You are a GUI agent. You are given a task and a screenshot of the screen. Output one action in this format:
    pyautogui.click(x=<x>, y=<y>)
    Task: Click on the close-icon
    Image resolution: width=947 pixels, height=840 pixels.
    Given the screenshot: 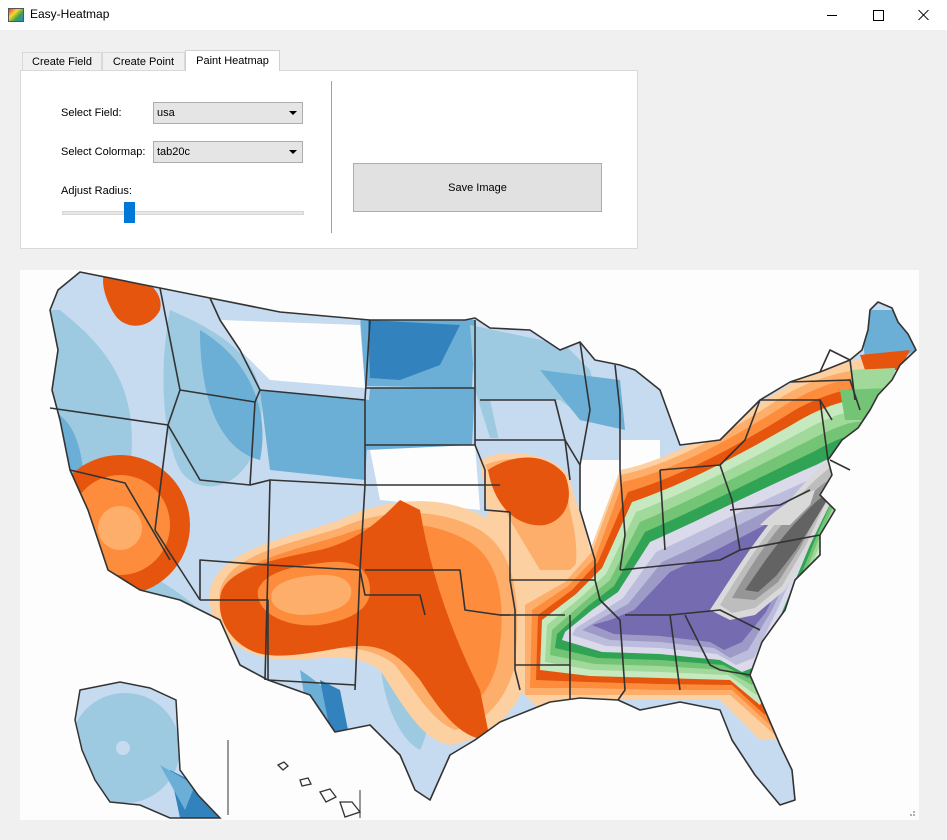 What is the action you would take?
    pyautogui.click(x=924, y=15)
    